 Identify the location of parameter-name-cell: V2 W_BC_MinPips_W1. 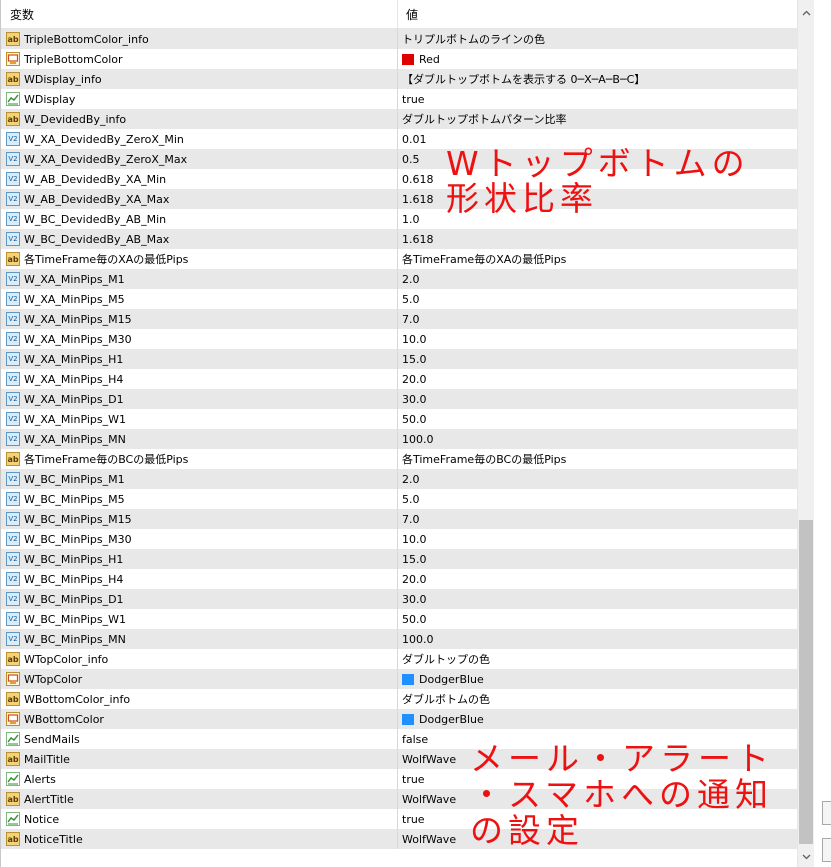
(199, 619).